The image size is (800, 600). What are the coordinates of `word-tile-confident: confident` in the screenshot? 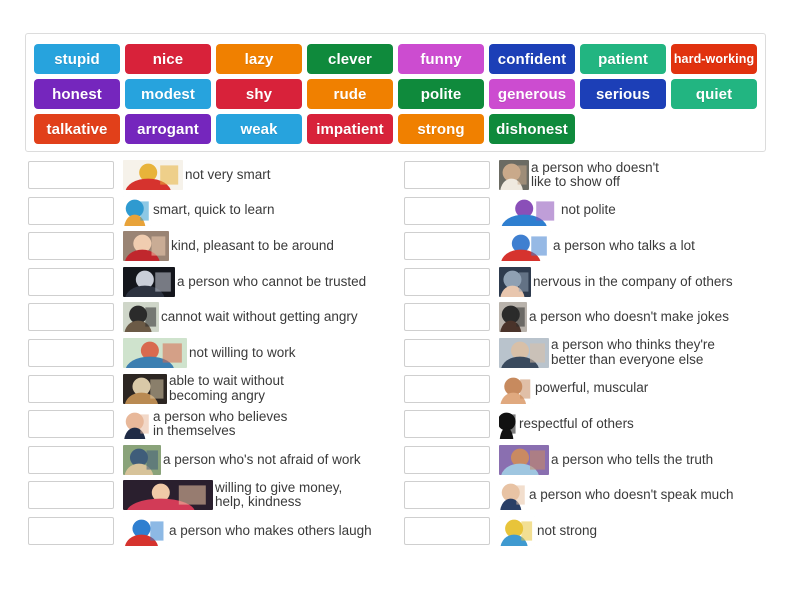 It's located at (532, 59).